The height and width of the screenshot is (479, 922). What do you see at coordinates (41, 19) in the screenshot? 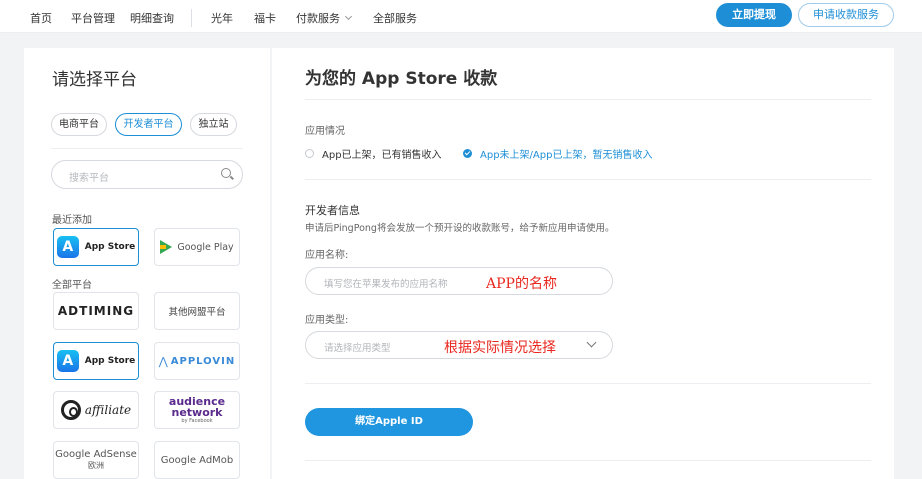
I see `nav-home: 首页` at bounding box center [41, 19].